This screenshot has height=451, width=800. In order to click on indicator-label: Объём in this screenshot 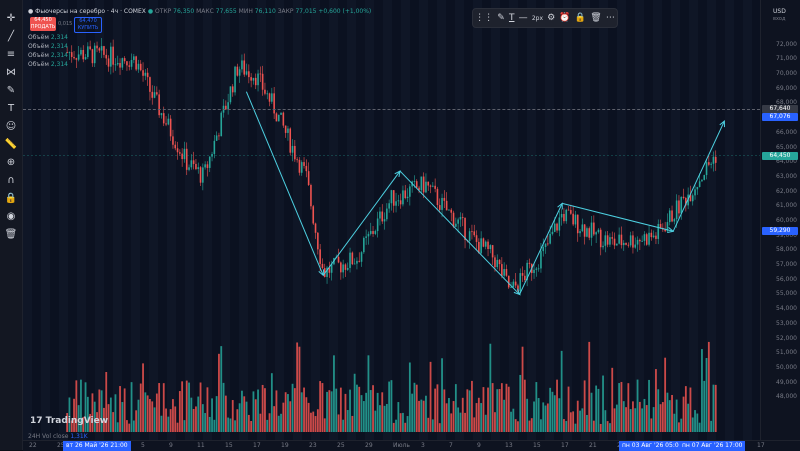, I will do `click(38, 46)`.